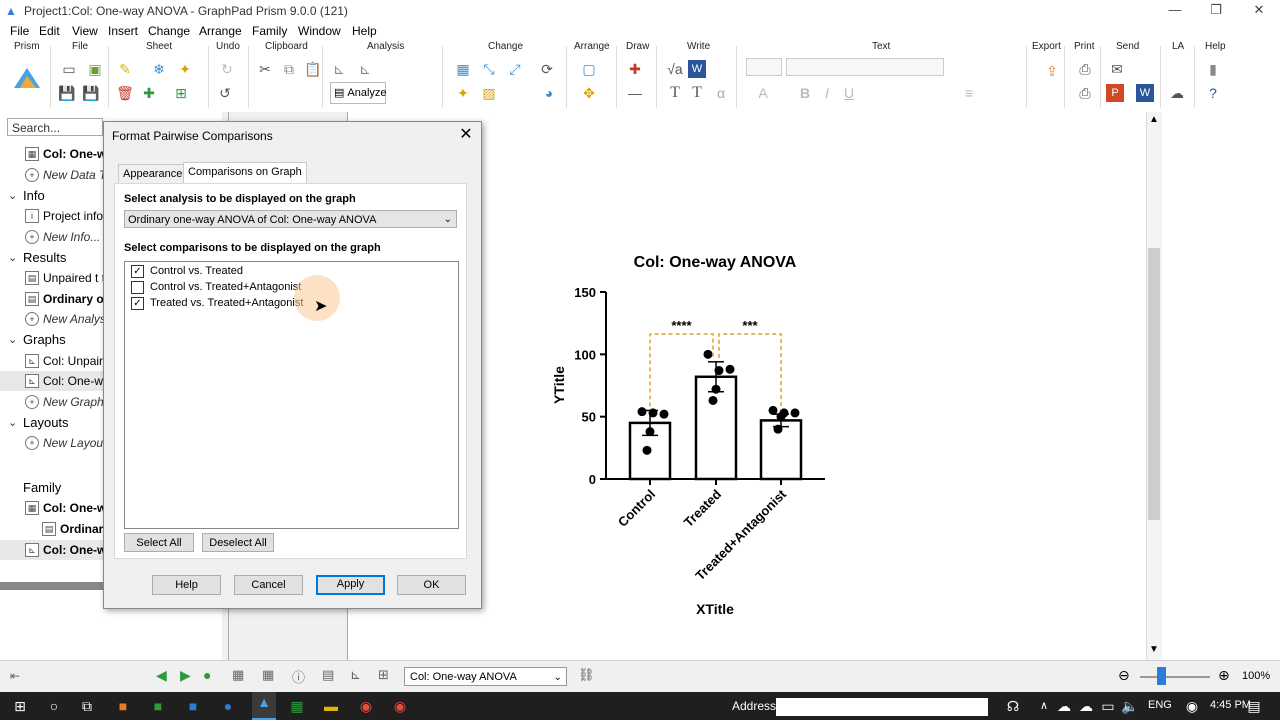  Describe the element at coordinates (1175, 677) in the screenshot. I see `zoom-slider` at that location.